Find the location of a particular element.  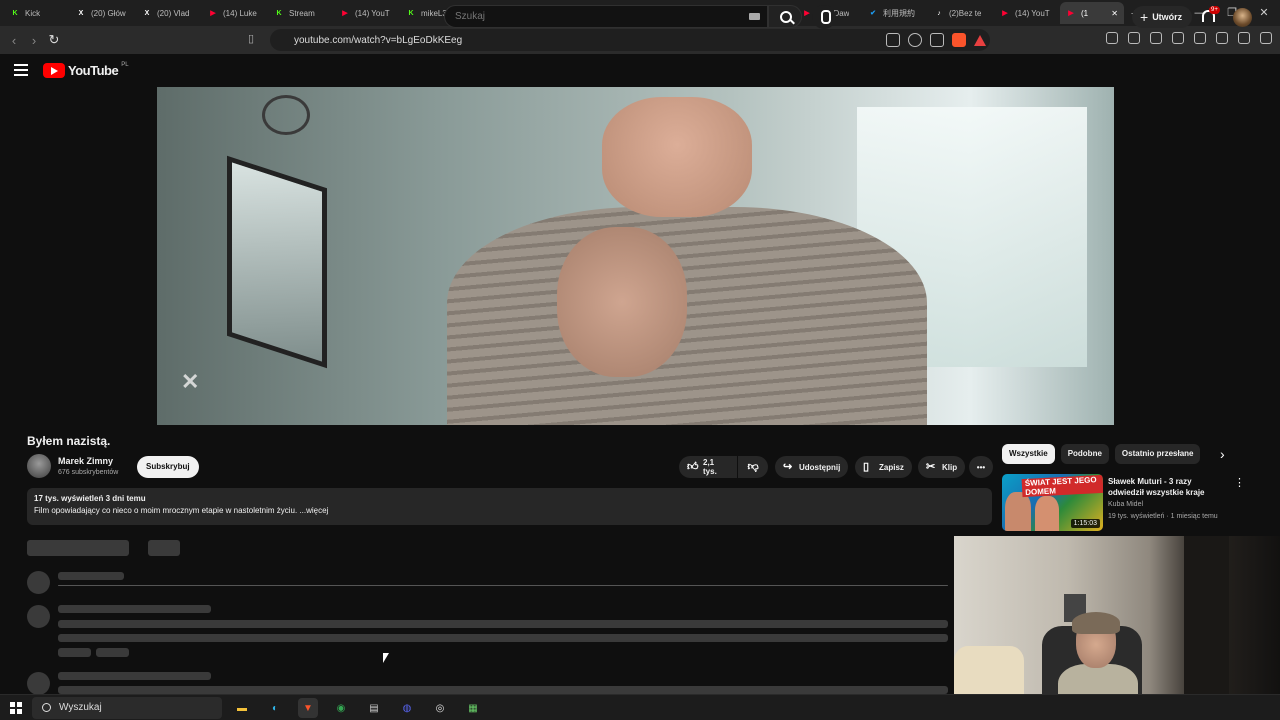

browser-tab: K Stream is located at coordinates (301, 13).